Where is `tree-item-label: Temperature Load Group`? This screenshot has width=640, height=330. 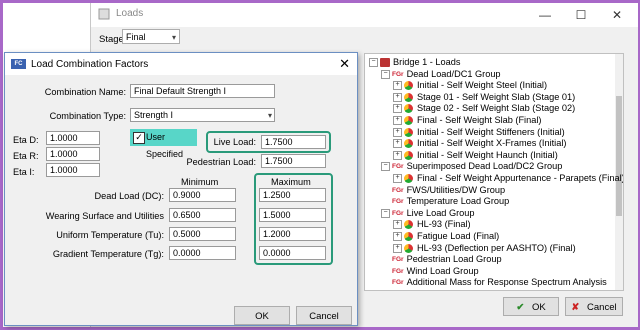 tree-item-label: Temperature Load Group is located at coordinates (458, 201).